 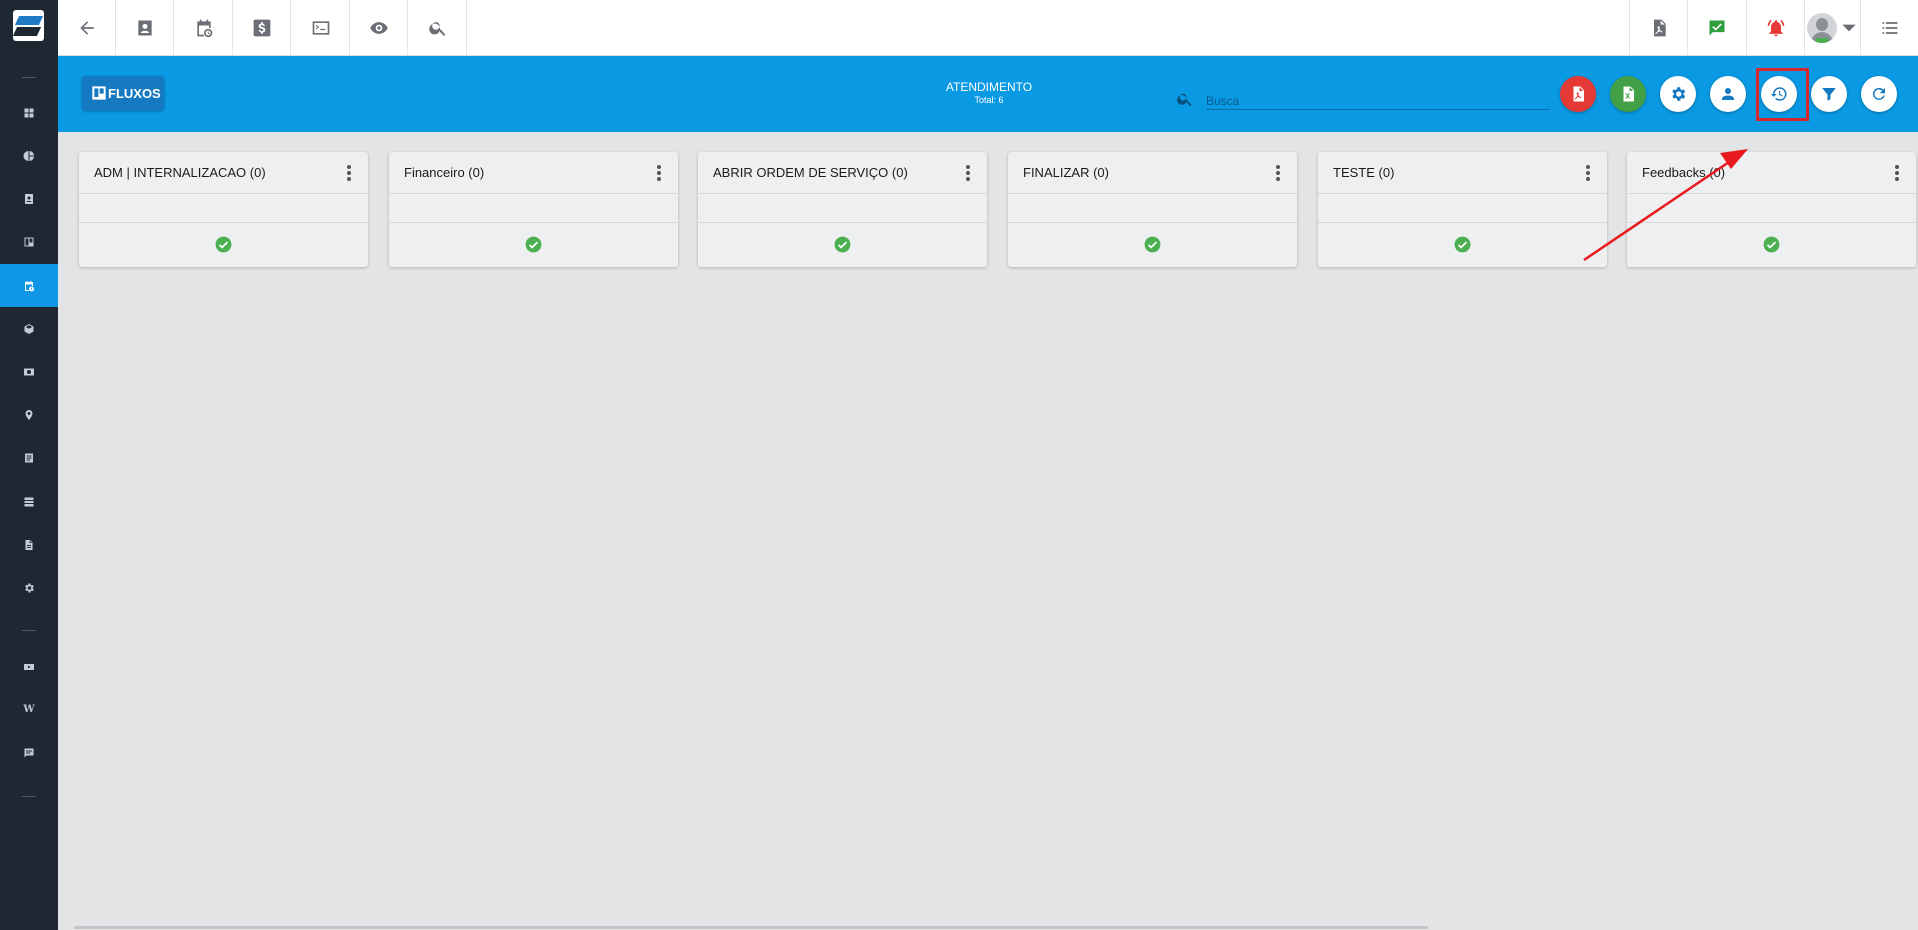 I want to click on kanban-column: FINALIZAR (0), so click(x=1152, y=209).